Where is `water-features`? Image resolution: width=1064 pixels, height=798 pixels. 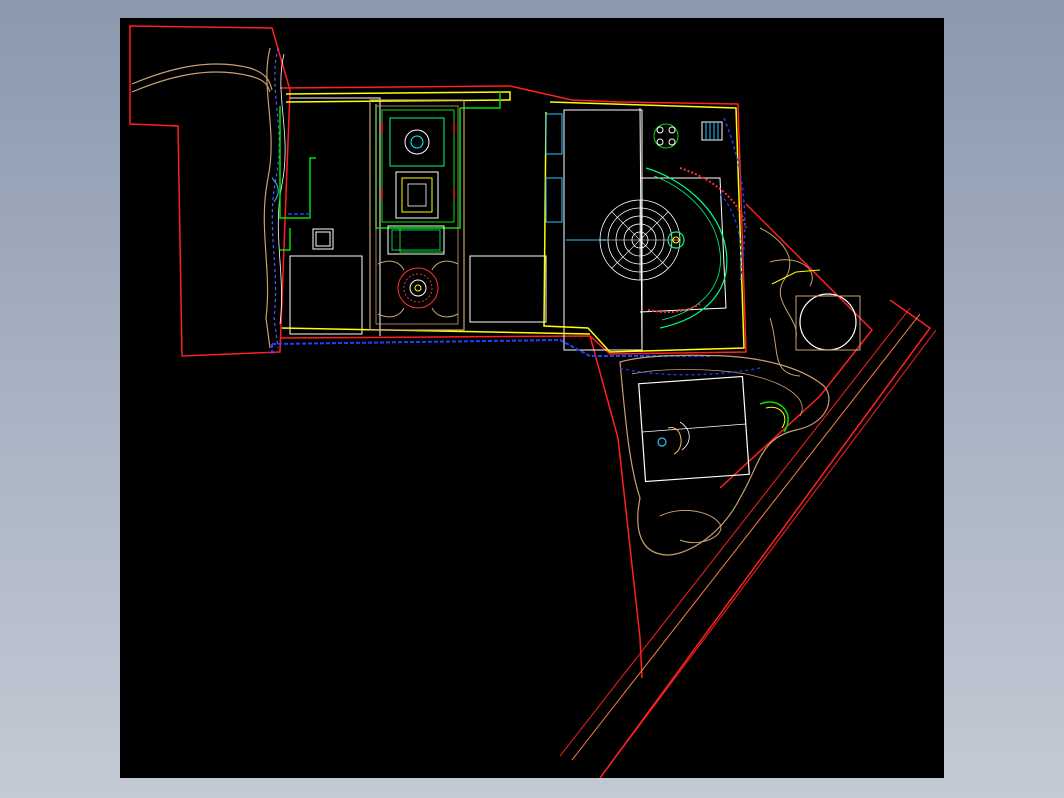 water-features is located at coordinates (438, 177).